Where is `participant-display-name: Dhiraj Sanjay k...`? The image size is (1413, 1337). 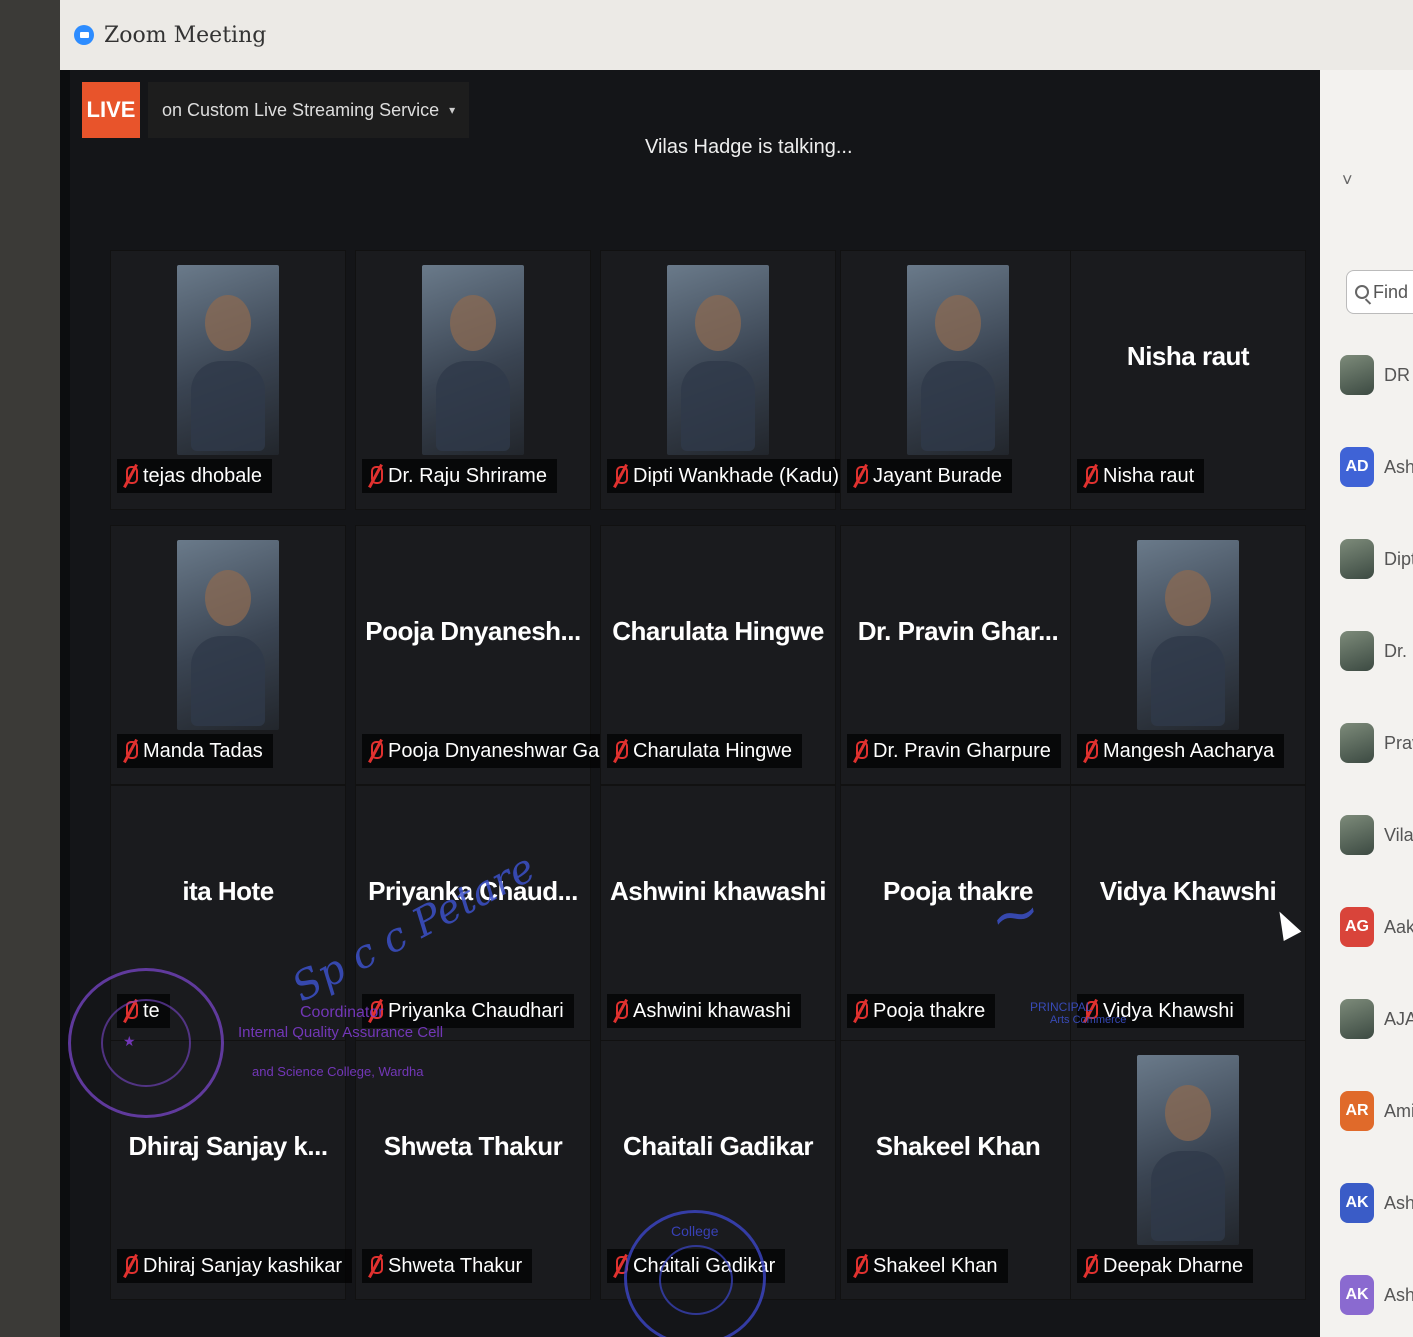 participant-display-name: Dhiraj Sanjay k... is located at coordinates (228, 1146).